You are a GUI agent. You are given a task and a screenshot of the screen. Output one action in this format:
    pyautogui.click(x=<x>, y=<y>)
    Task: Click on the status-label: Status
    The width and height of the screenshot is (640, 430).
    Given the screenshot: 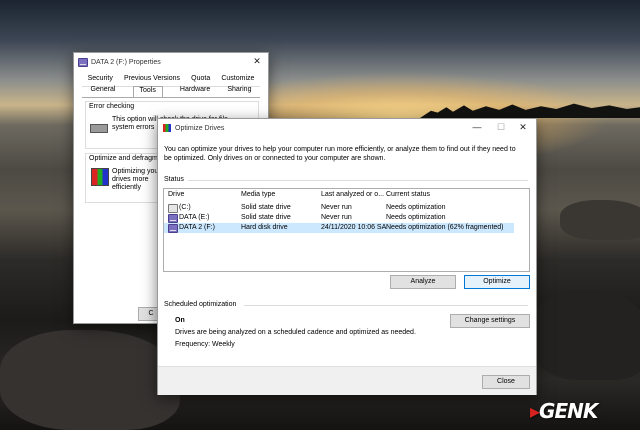 What is the action you would take?
    pyautogui.click(x=174, y=179)
    